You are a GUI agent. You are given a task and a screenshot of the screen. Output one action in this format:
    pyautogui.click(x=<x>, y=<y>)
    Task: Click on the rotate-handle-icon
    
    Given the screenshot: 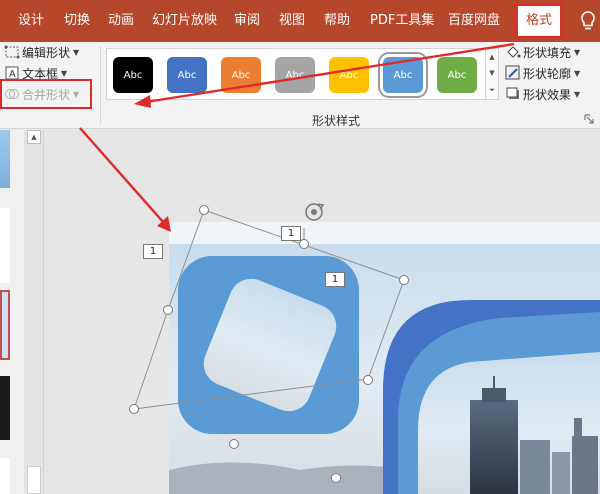 What is the action you would take?
    pyautogui.click(x=315, y=212)
    